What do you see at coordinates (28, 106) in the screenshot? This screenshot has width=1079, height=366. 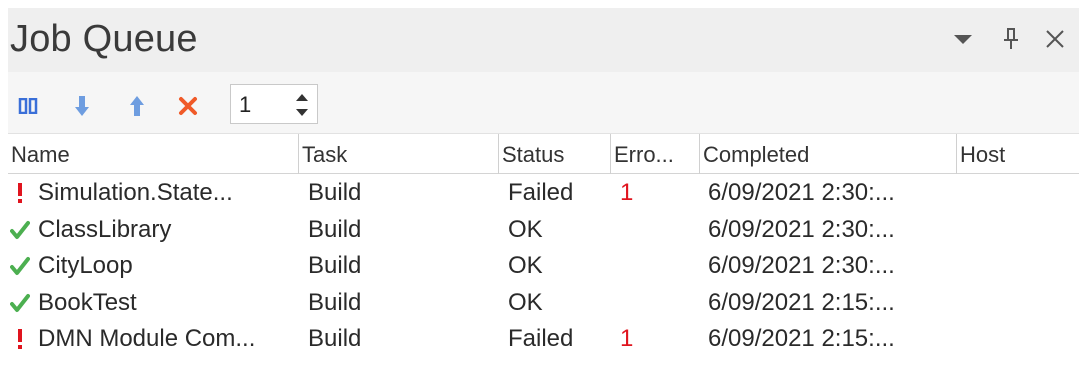 I see `pause-icon` at bounding box center [28, 106].